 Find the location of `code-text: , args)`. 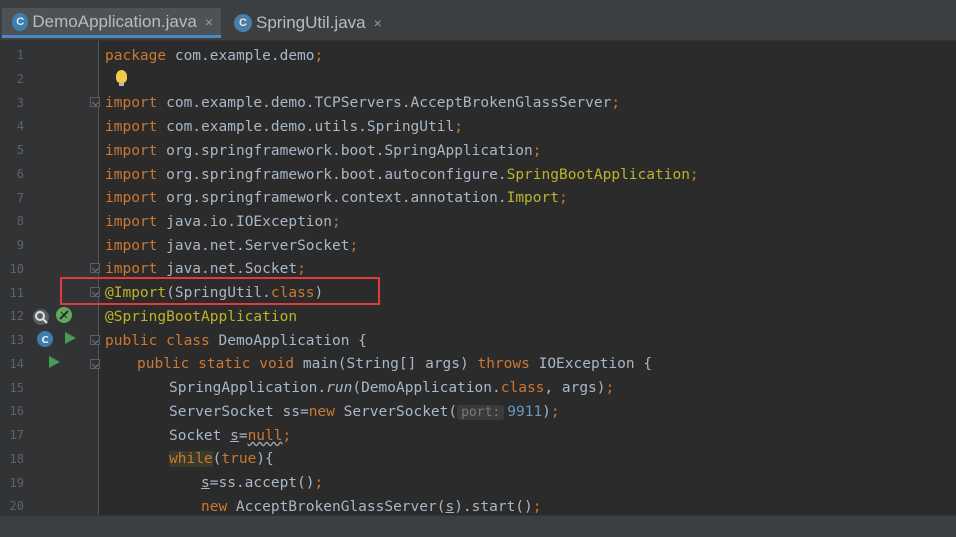

code-text: , args) is located at coordinates (575, 388).